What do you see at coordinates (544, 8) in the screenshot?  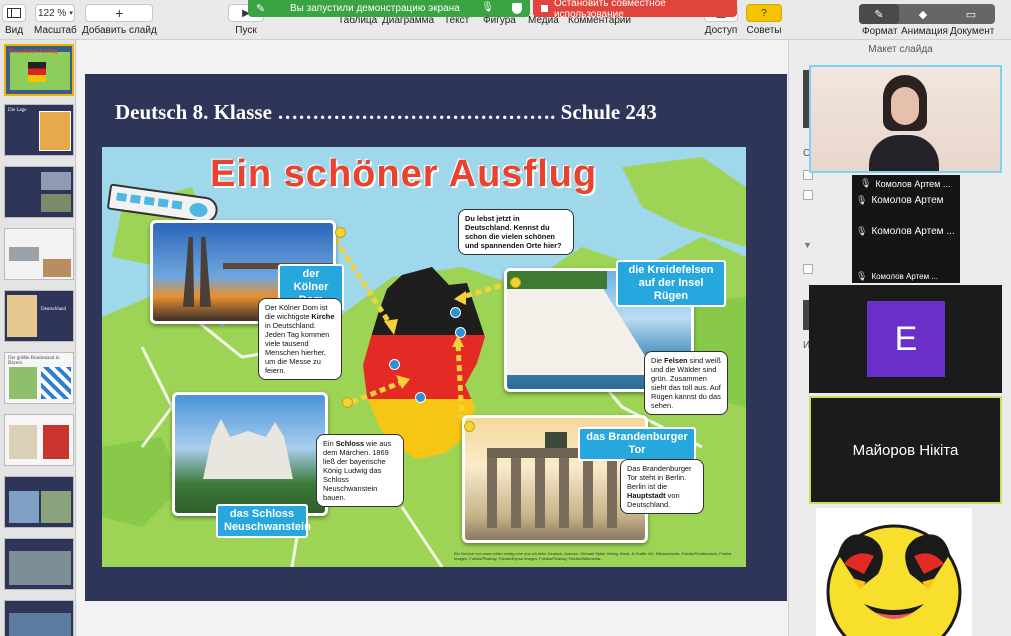 I see `stop-icon` at bounding box center [544, 8].